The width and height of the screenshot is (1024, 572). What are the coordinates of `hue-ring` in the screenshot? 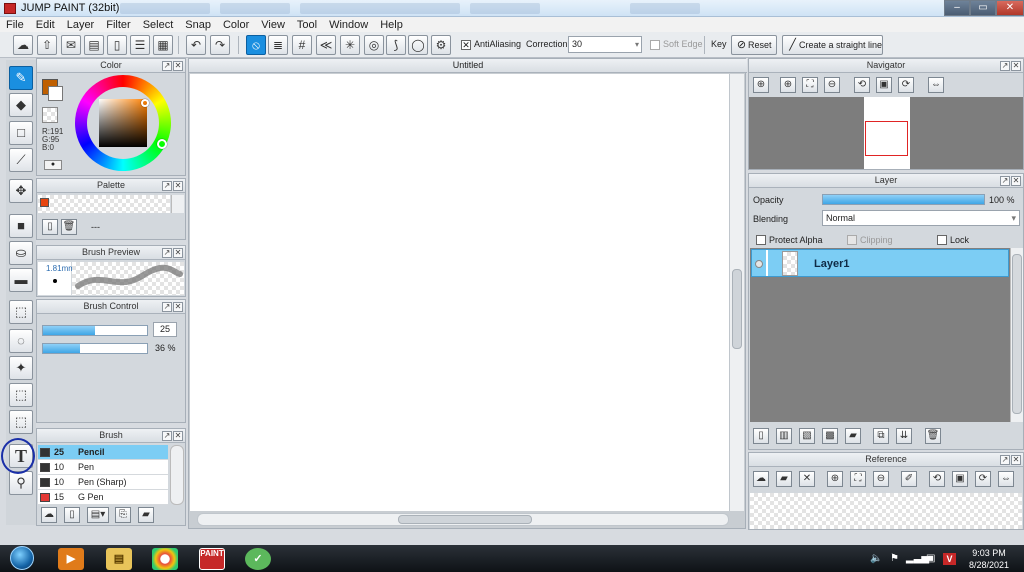 It's located at (123, 123).